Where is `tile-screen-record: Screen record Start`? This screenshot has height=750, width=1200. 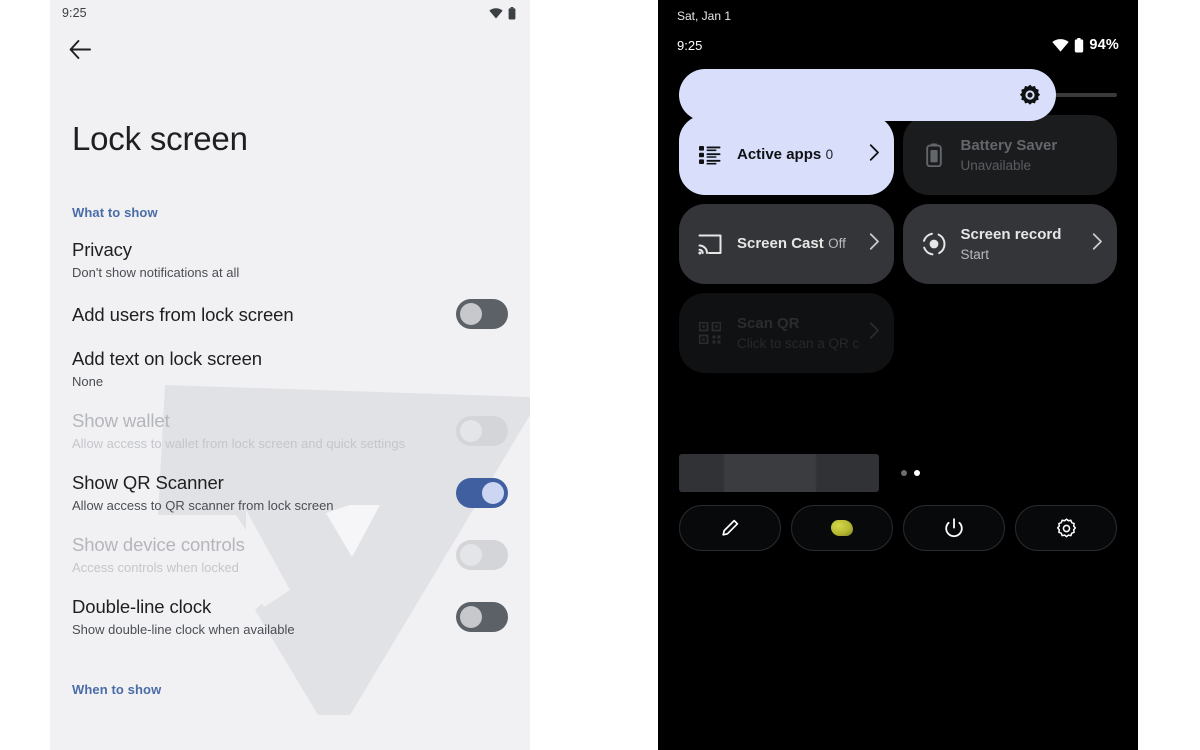
tile-screen-record: Screen record Start is located at coordinates (1009, 244).